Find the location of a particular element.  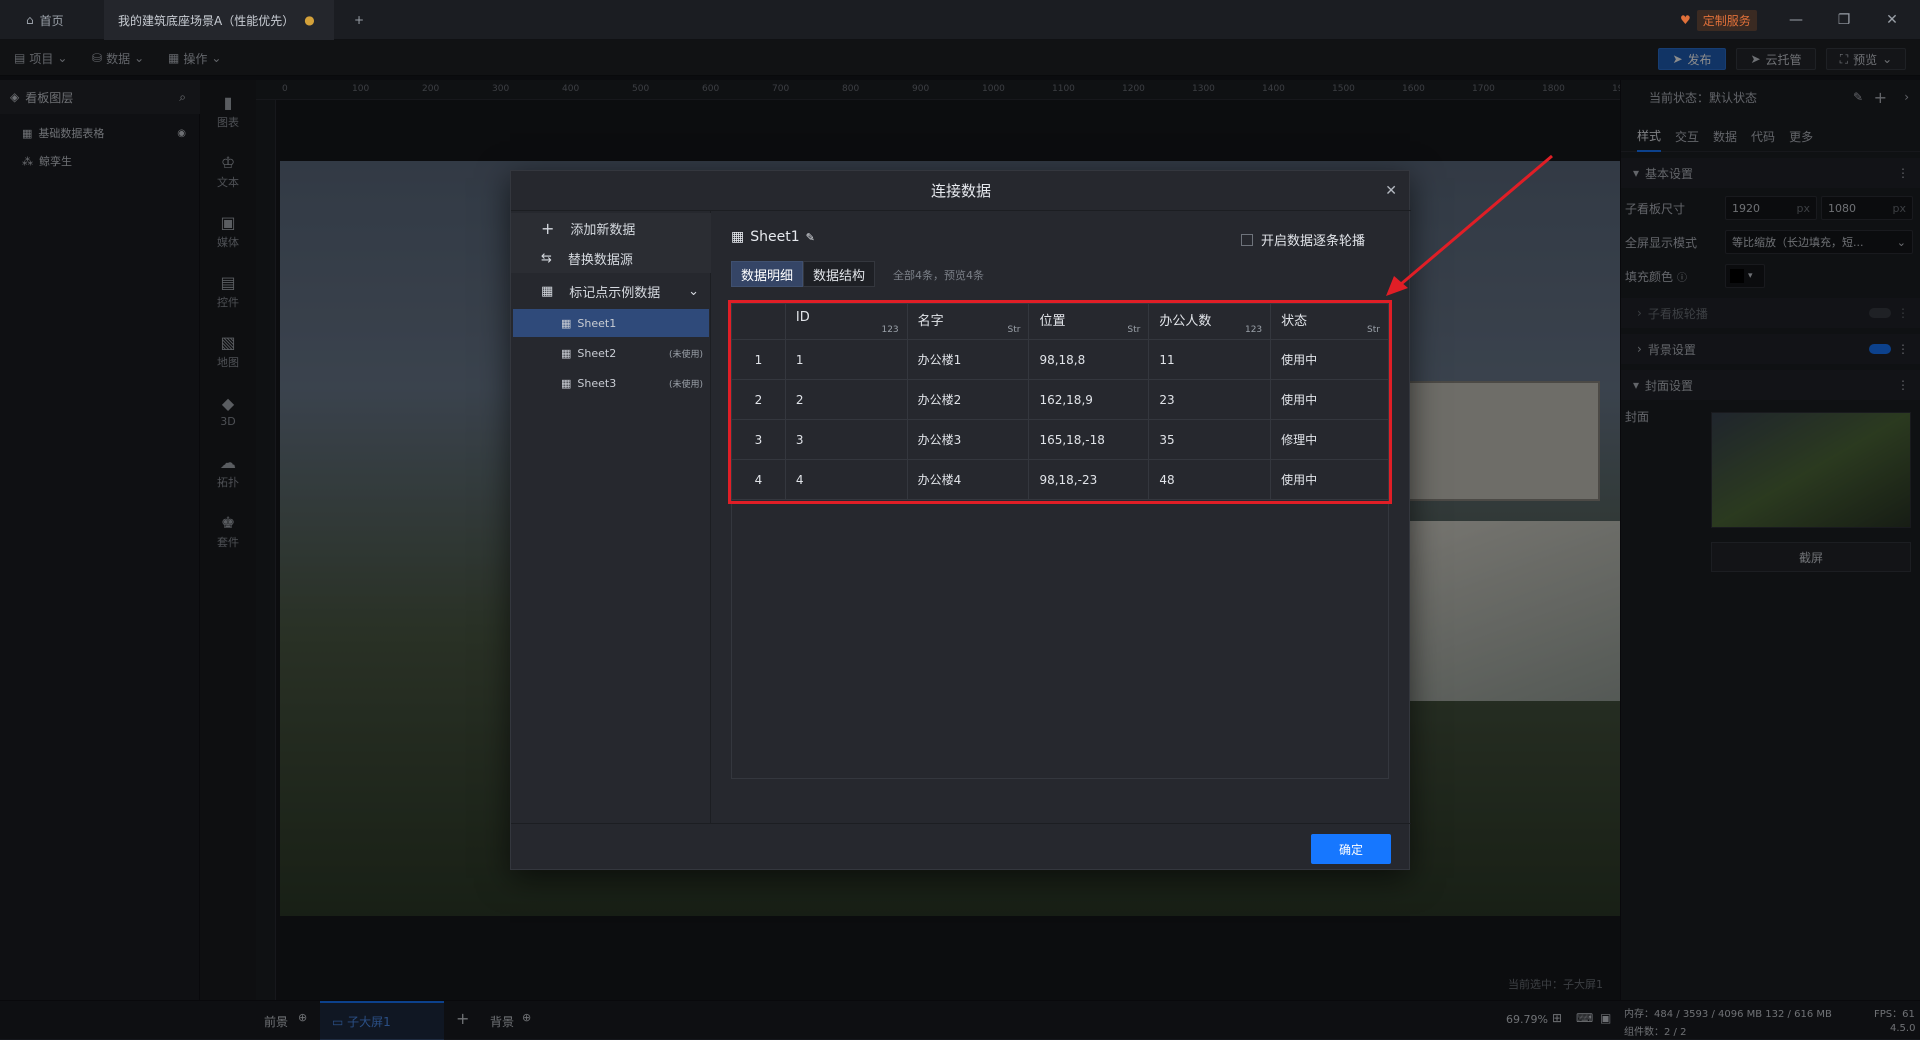

sheet-title-label: Sheet1 is located at coordinates (775, 237).